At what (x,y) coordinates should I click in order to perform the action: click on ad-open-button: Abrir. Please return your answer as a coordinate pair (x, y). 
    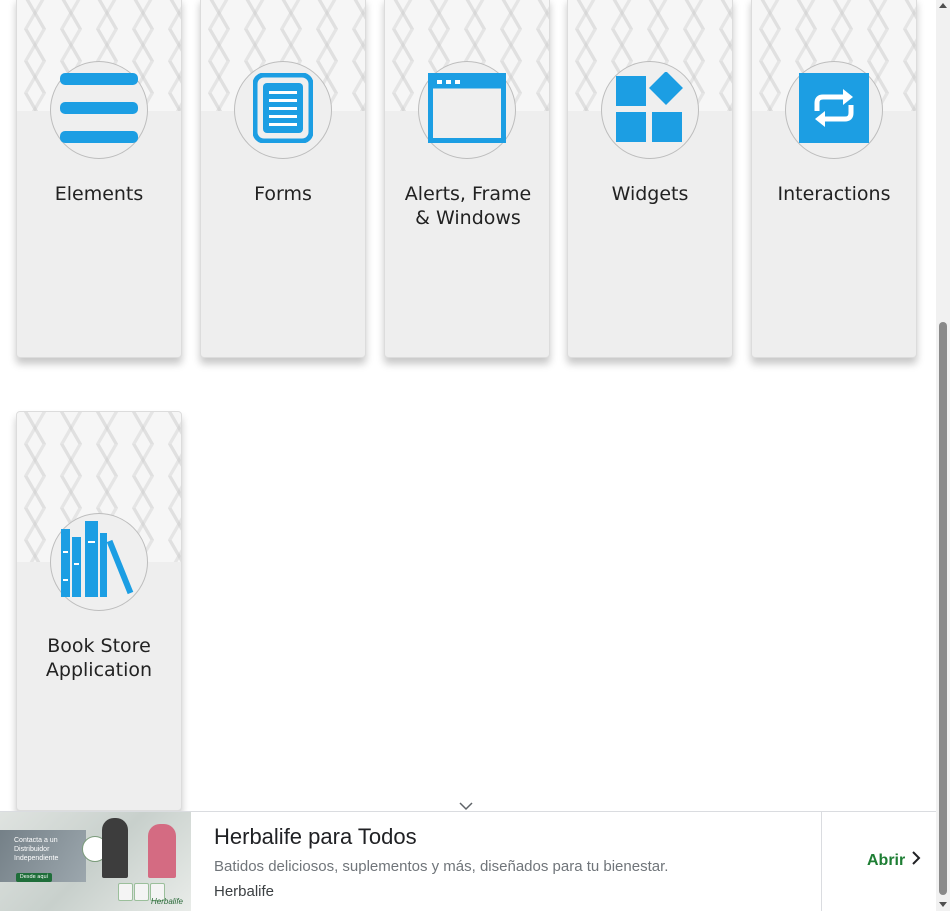
    Looking at the image, I should click on (894, 860).